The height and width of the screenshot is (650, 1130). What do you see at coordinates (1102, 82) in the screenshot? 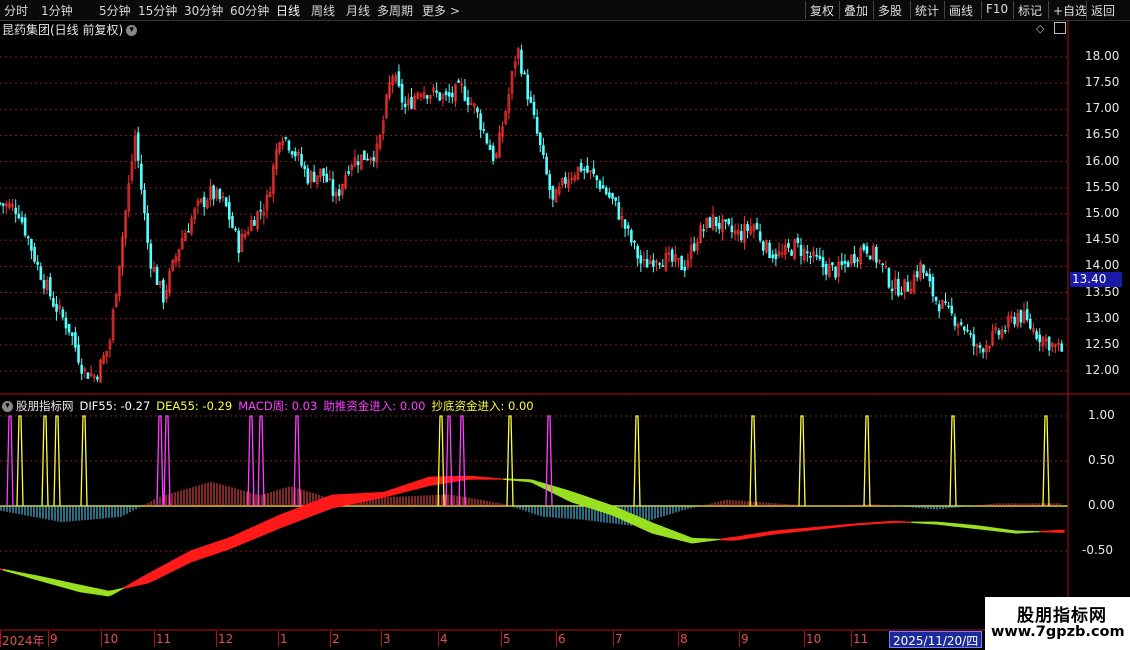
I see `price-tick-label: 17.50` at bounding box center [1102, 82].